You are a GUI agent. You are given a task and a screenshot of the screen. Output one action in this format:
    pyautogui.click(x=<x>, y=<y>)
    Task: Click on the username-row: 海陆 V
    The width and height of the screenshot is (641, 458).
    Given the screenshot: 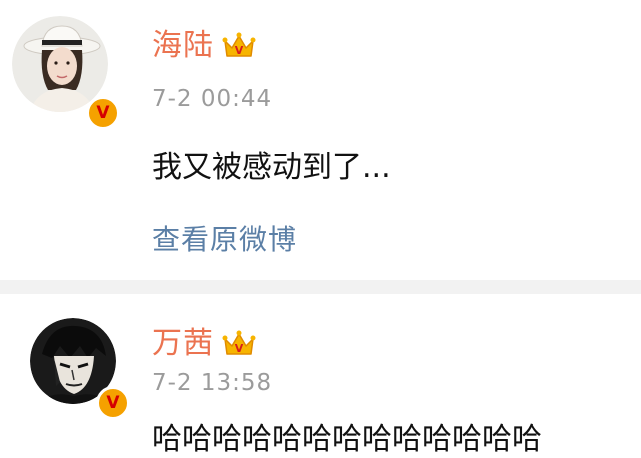 What is the action you would take?
    pyautogui.click(x=204, y=46)
    